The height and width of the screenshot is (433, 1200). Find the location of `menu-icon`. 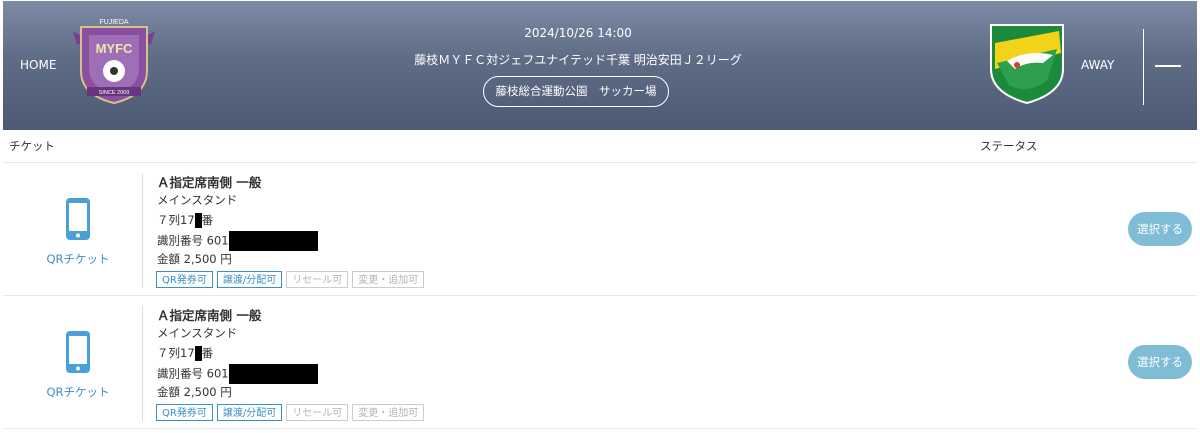

menu-icon is located at coordinates (1168, 66).